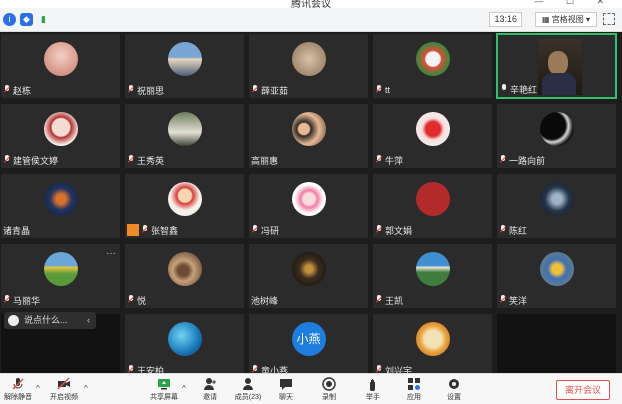  Describe the element at coordinates (308, 339) in the screenshot. I see `avatar-text: 小燕` at that location.